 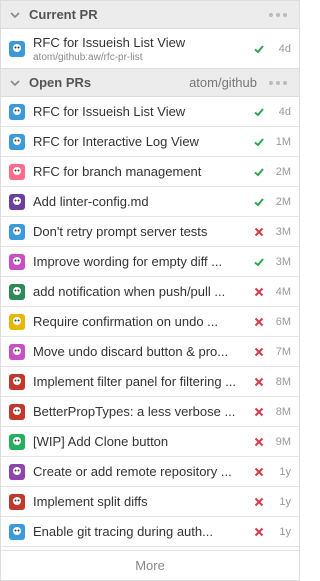 What do you see at coordinates (150, 565) in the screenshot?
I see `more-button: More` at bounding box center [150, 565].